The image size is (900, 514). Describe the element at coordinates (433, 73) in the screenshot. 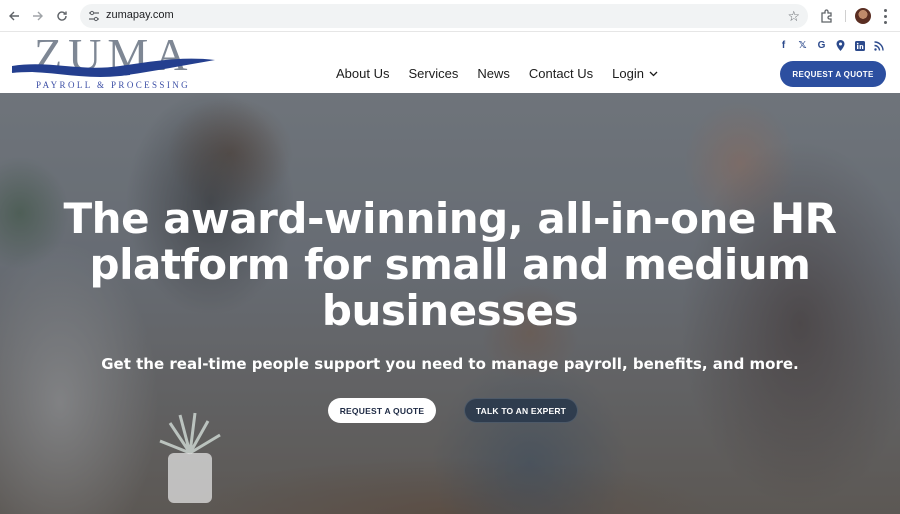

I see `nav-services: Services` at that location.